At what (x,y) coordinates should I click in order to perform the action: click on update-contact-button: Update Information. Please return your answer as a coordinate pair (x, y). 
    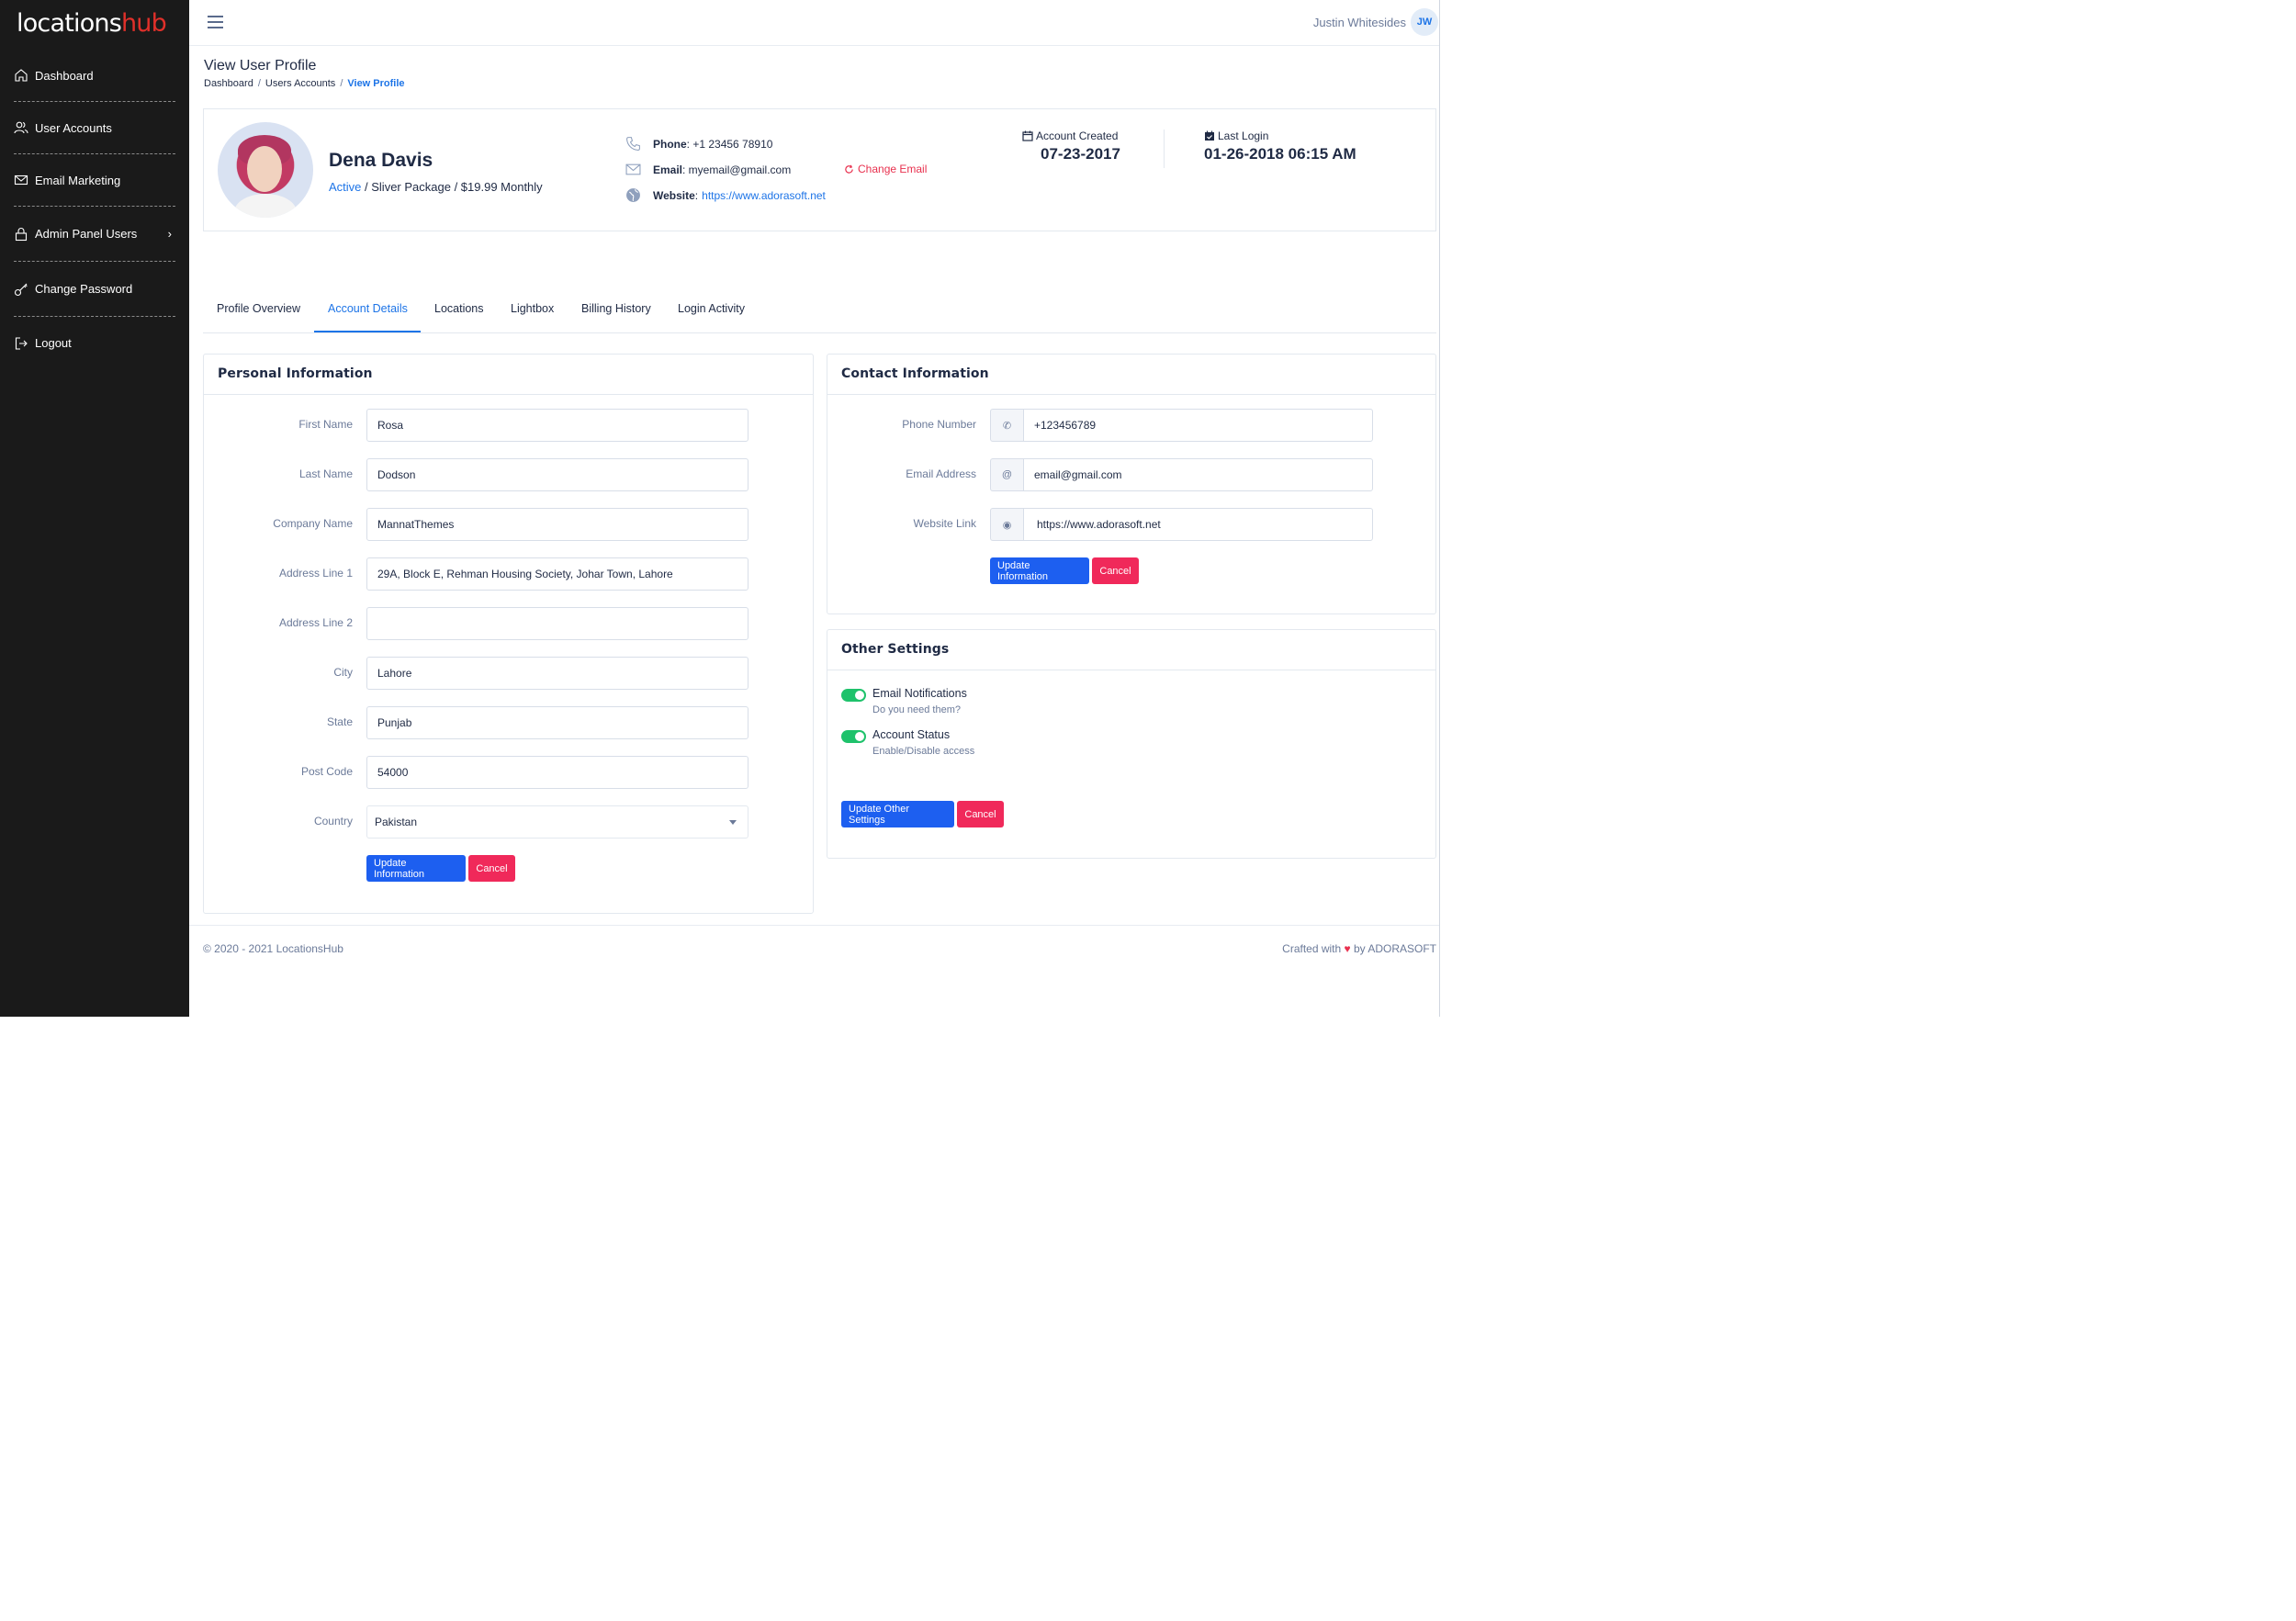
    Looking at the image, I should click on (1039, 570).